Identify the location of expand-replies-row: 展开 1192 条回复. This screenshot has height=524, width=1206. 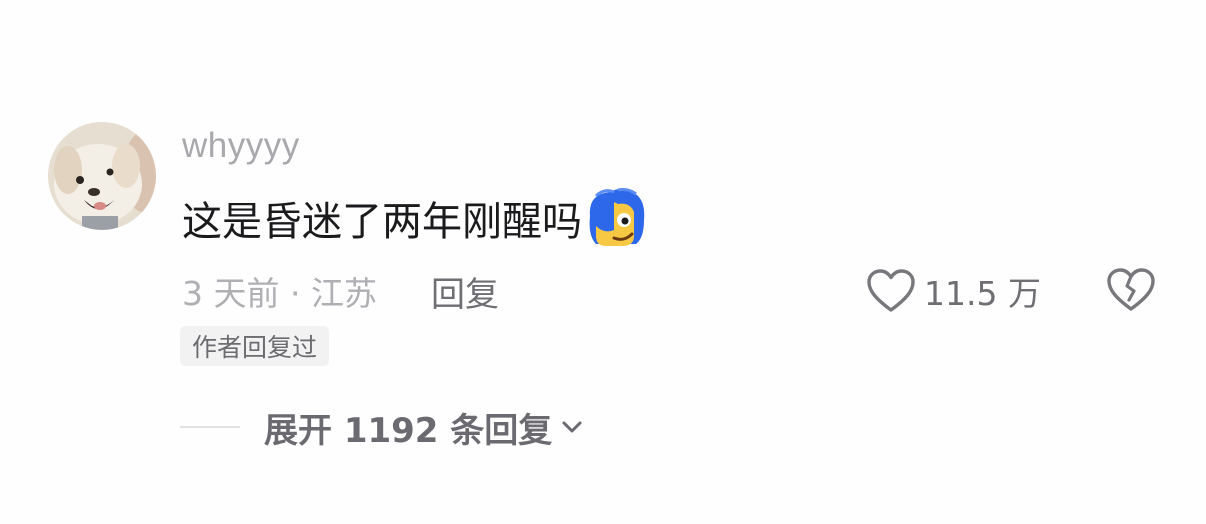
(382, 427).